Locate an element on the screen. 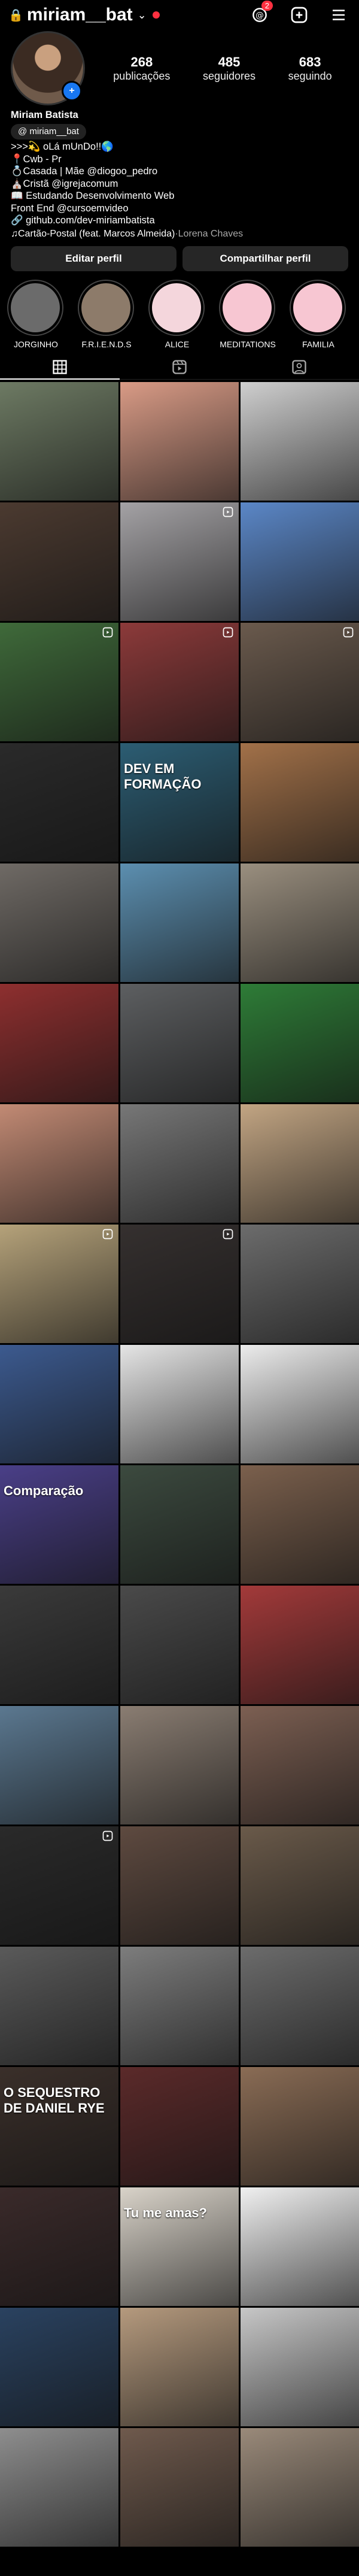  avatar: + is located at coordinates (48, 68).